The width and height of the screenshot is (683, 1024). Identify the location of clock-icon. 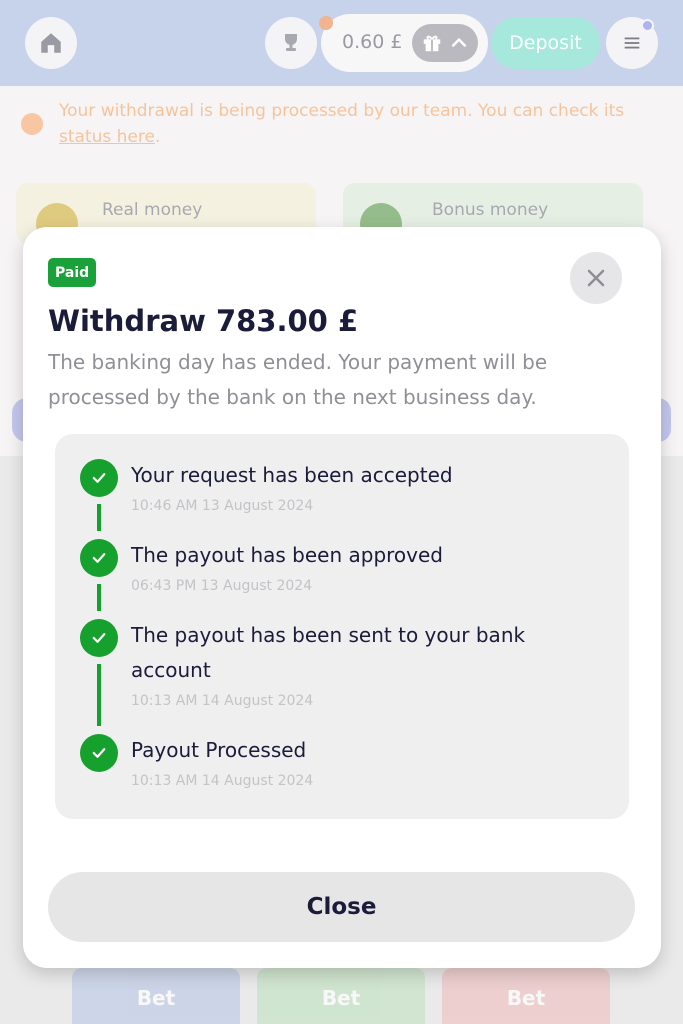
(32, 124).